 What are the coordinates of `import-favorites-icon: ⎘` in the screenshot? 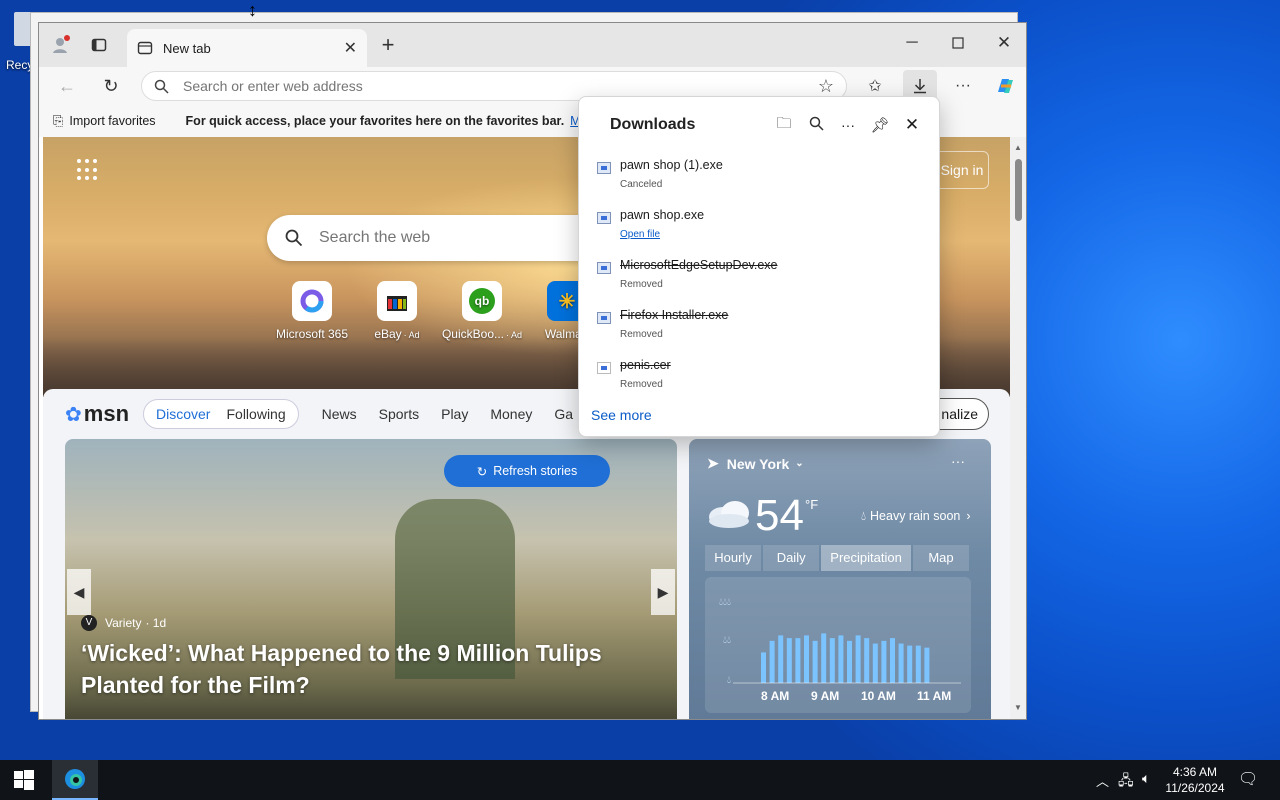 It's located at (58, 121).